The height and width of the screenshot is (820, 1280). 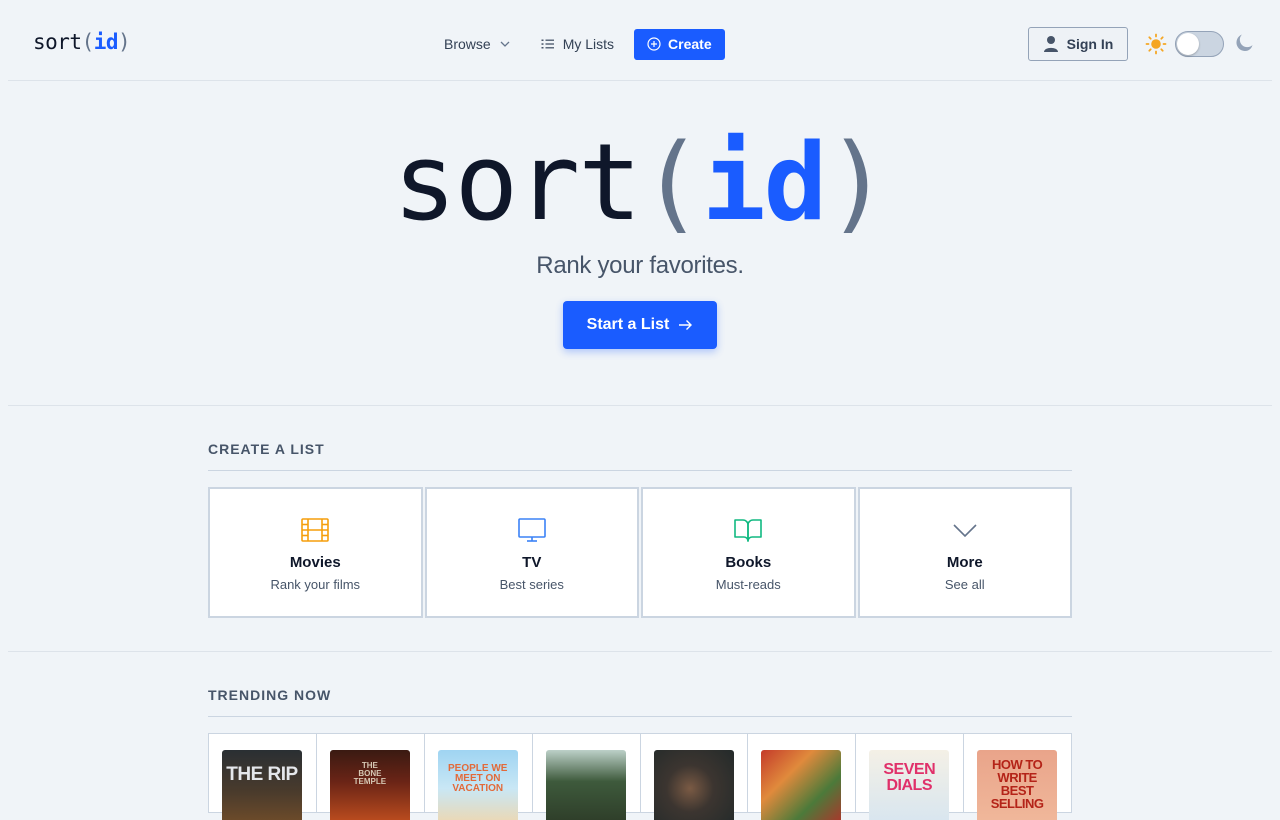 I want to click on card-subtitle: Must-reads, so click(x=748, y=584).